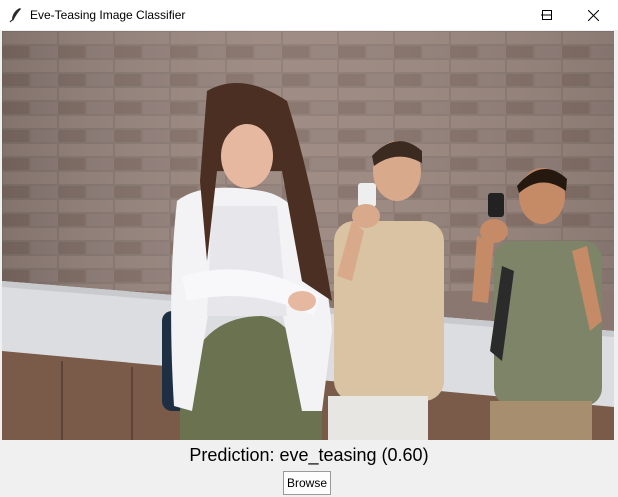  I want to click on prediction-label: Prediction: eve_teasing (0.60), so click(309, 455).